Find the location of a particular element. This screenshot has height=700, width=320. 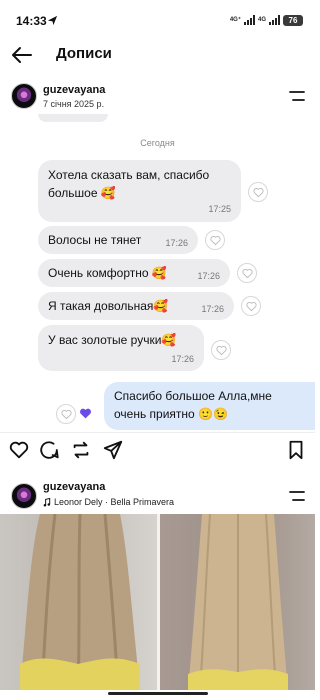

post-action-bar is located at coordinates (157, 450).